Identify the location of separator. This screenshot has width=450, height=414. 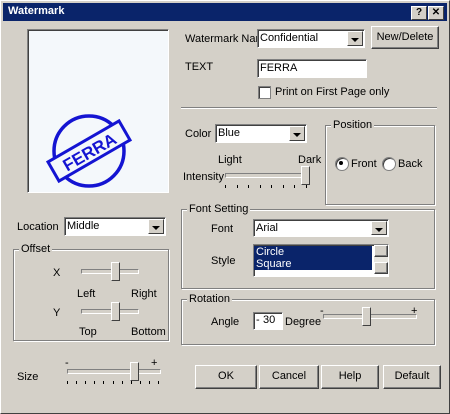
(309, 108).